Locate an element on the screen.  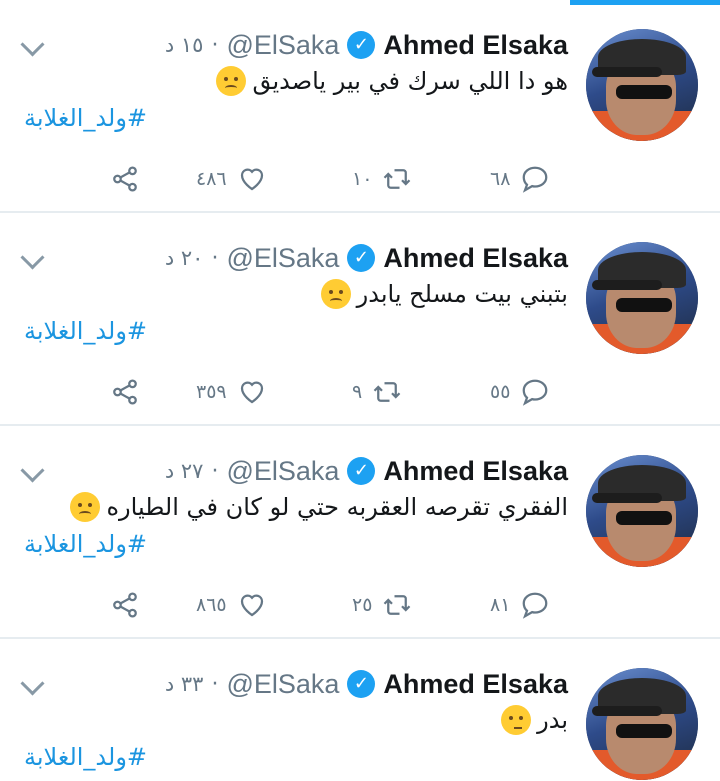
timestamp: ٣٣ د is located at coordinates (184, 684).